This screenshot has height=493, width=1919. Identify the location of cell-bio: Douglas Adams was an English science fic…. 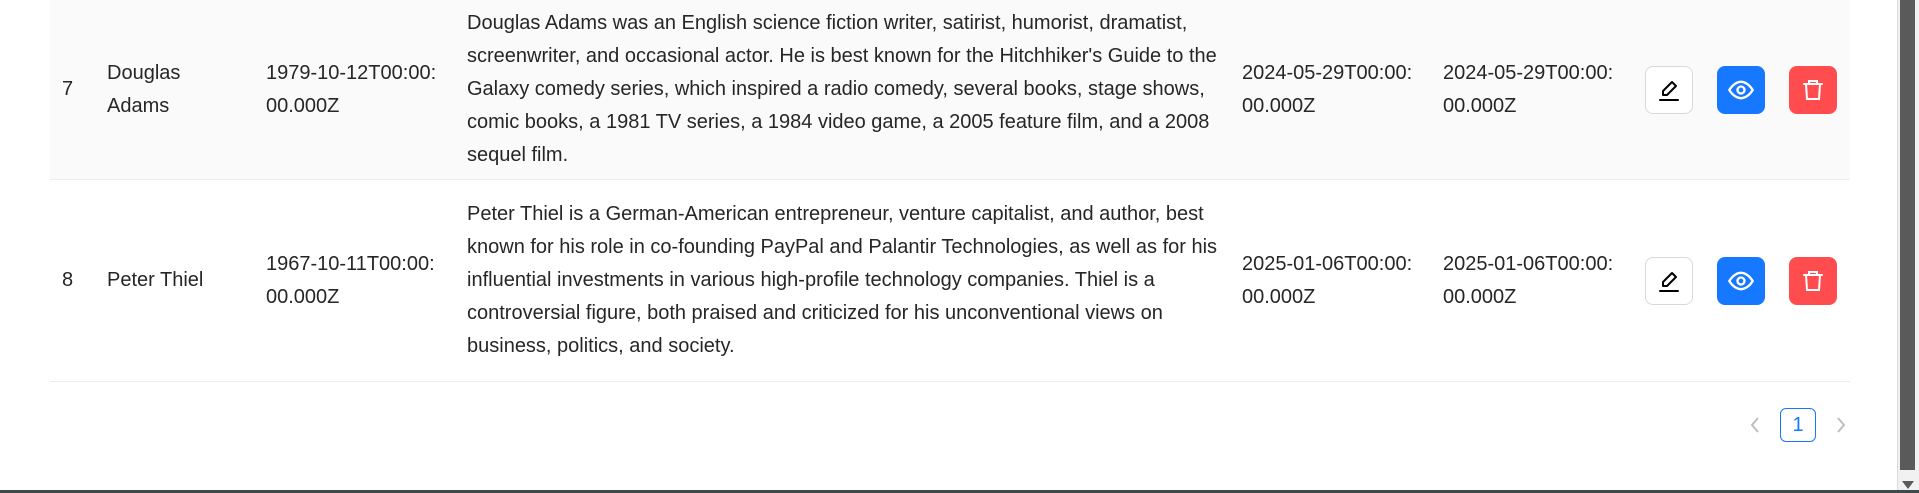
(842, 89).